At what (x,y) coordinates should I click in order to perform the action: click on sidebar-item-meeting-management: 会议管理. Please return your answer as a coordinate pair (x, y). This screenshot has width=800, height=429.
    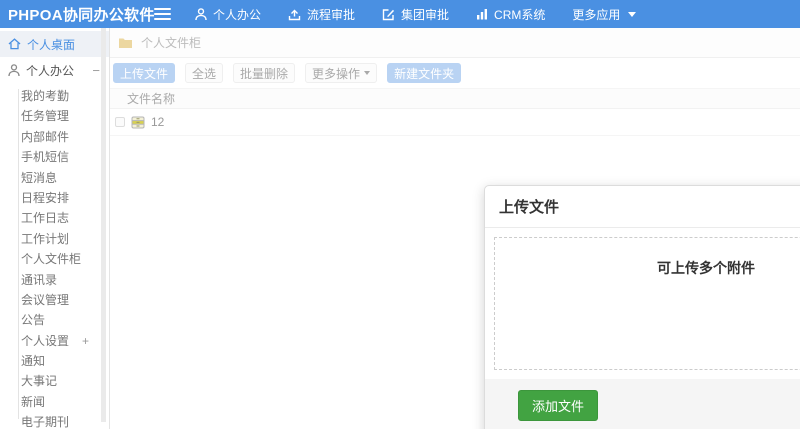
    Looking at the image, I should click on (54, 300).